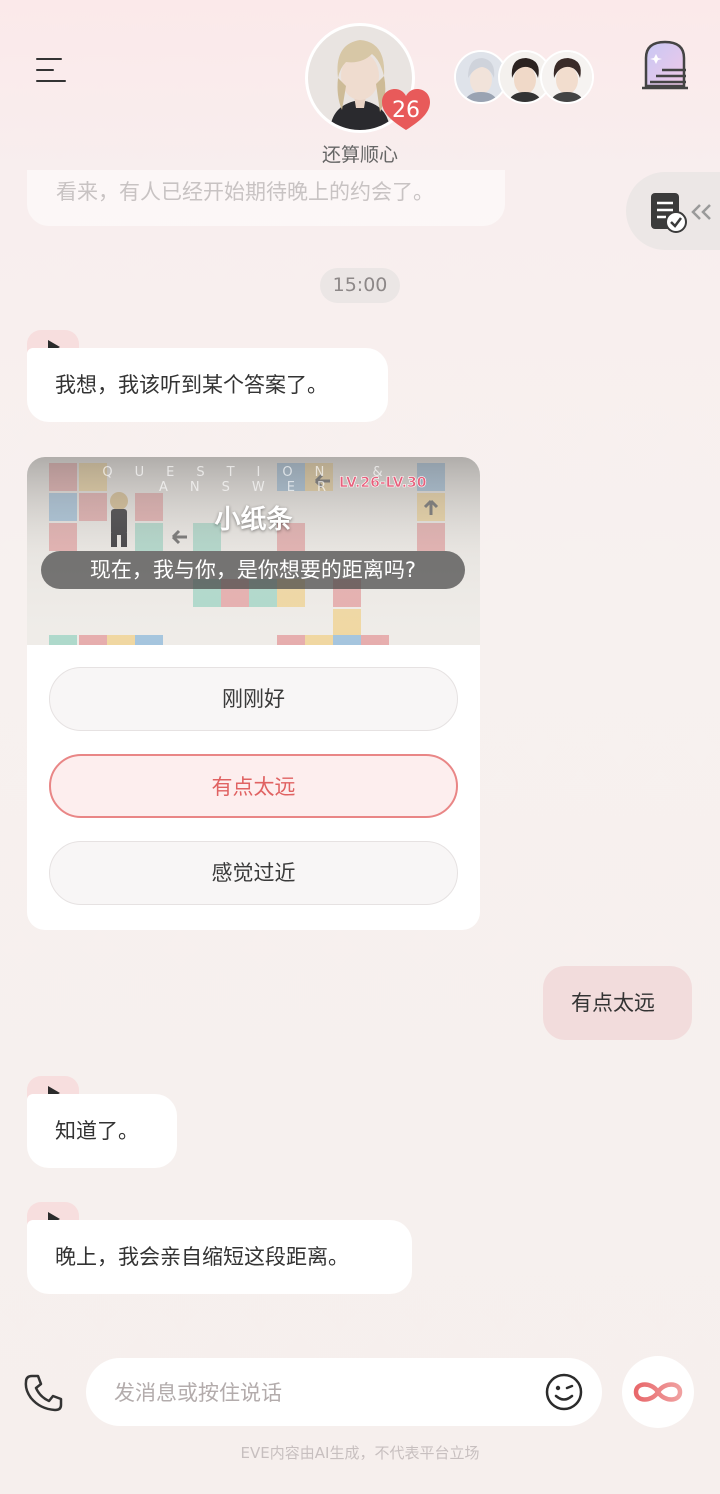 The image size is (720, 1494). What do you see at coordinates (524, 77) in the screenshot?
I see `group-avatars` at bounding box center [524, 77].